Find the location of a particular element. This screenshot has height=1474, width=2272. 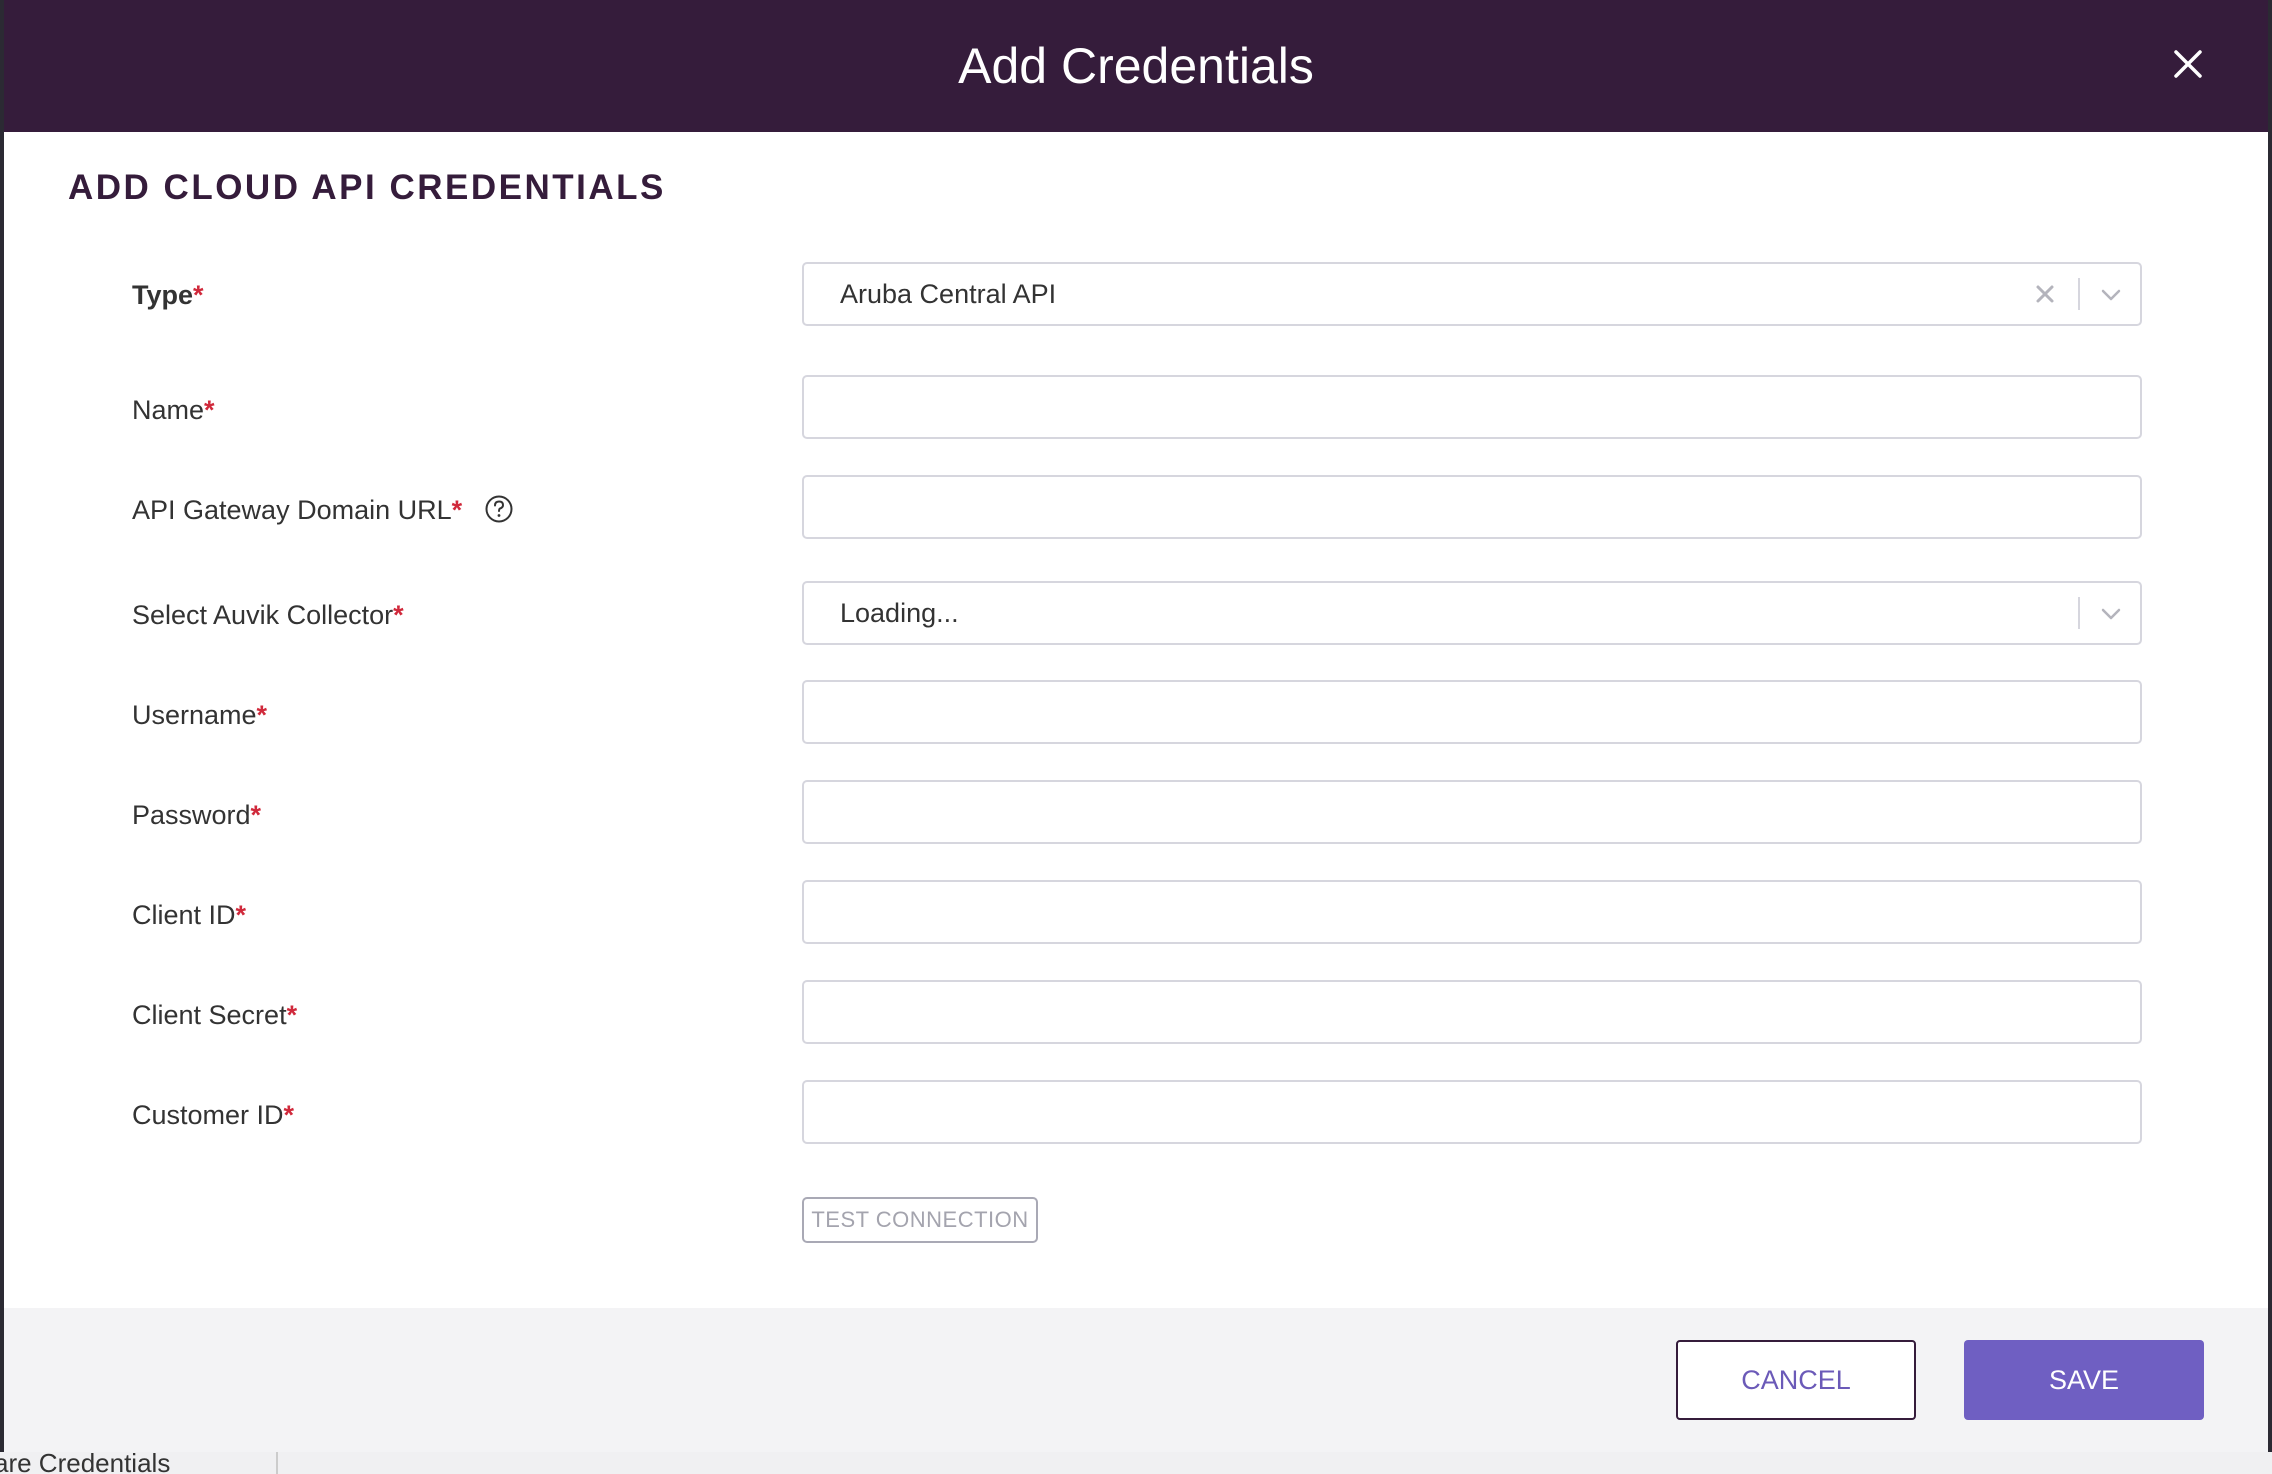

close-icon is located at coordinates (2188, 64).